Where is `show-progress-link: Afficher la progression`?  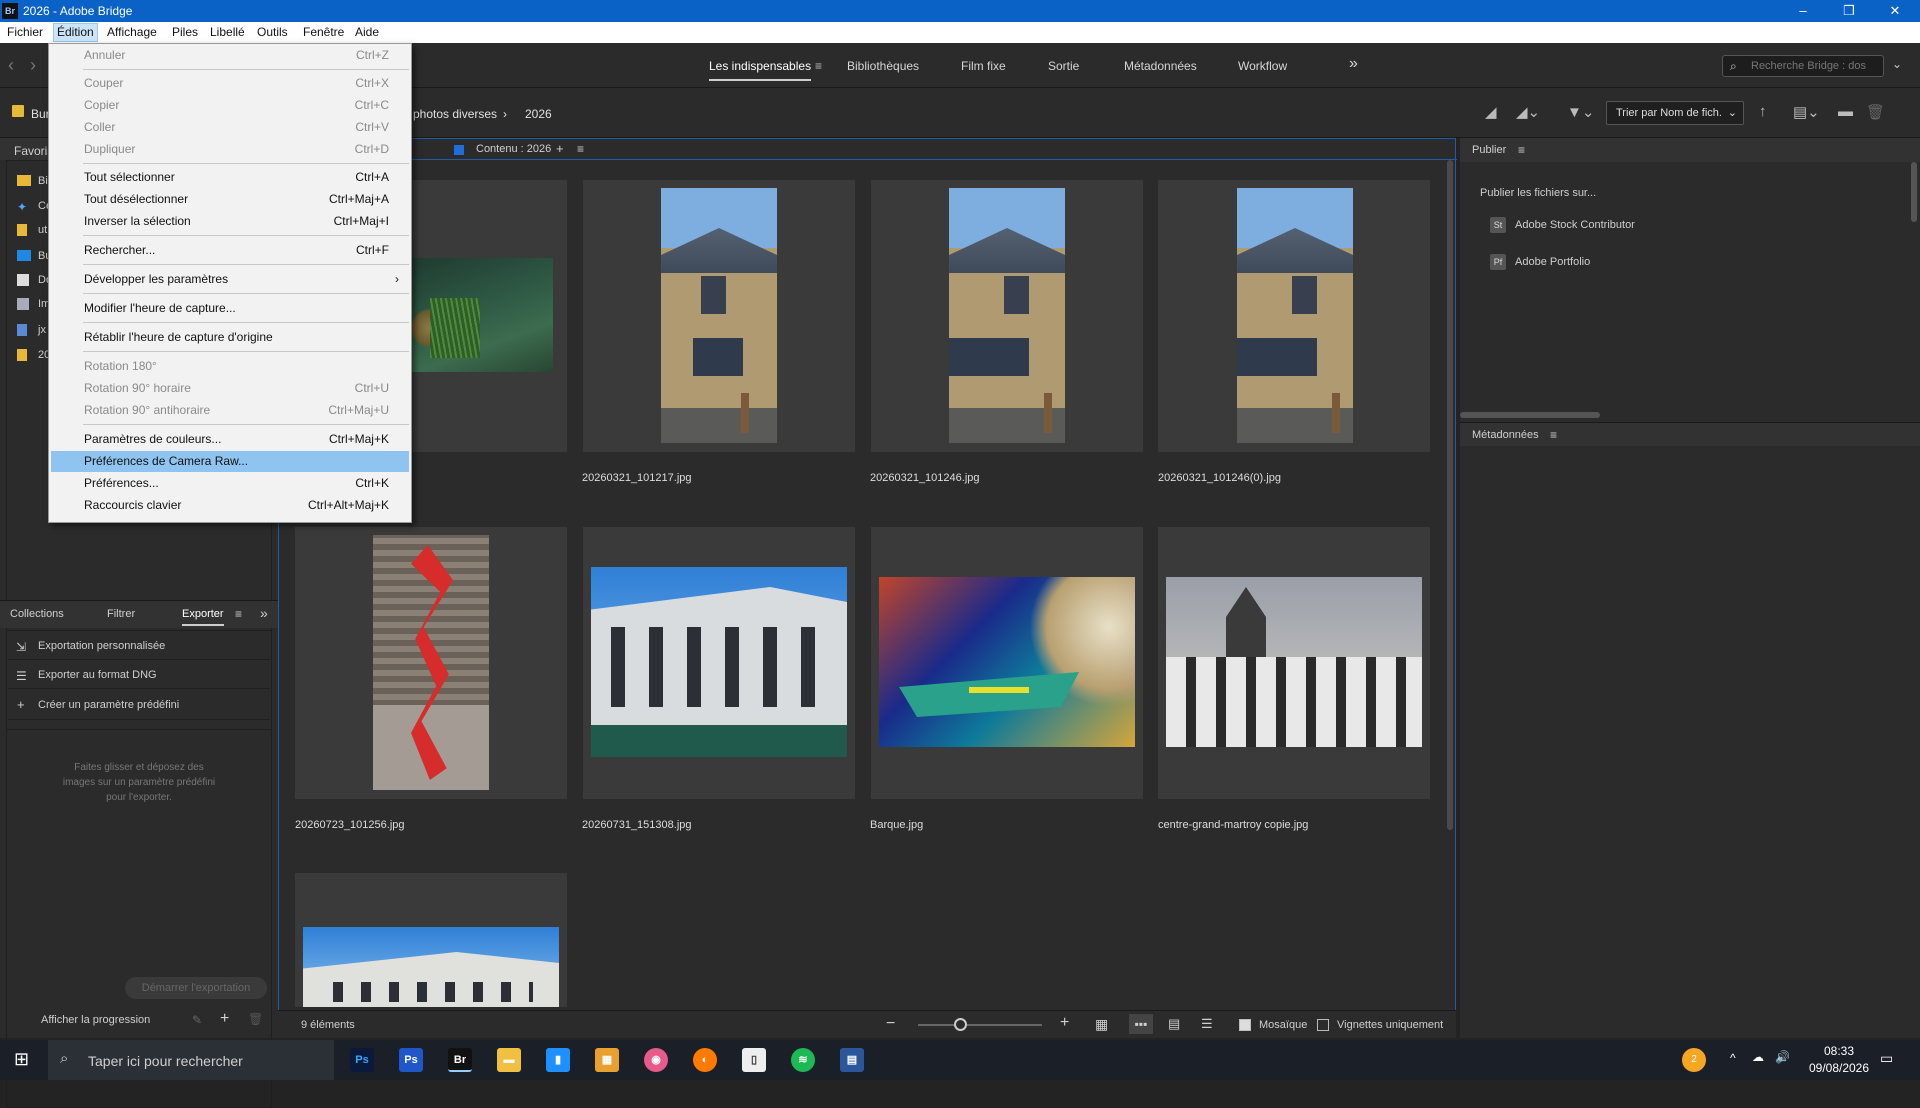
show-progress-link: Afficher la progression is located at coordinates (95, 1020).